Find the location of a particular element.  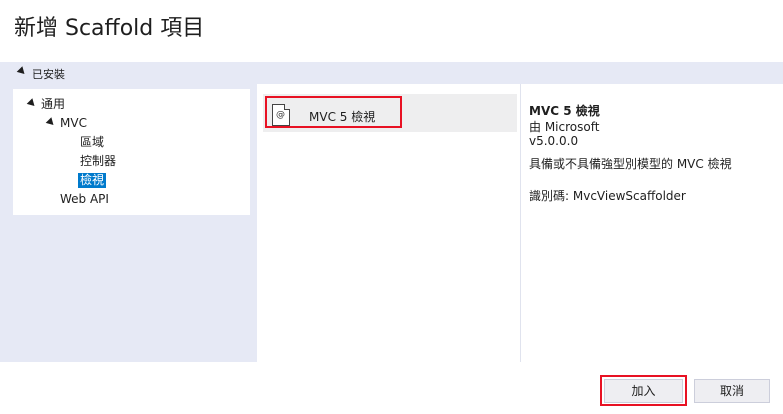

expand-mvc-icon is located at coordinates (51, 122).